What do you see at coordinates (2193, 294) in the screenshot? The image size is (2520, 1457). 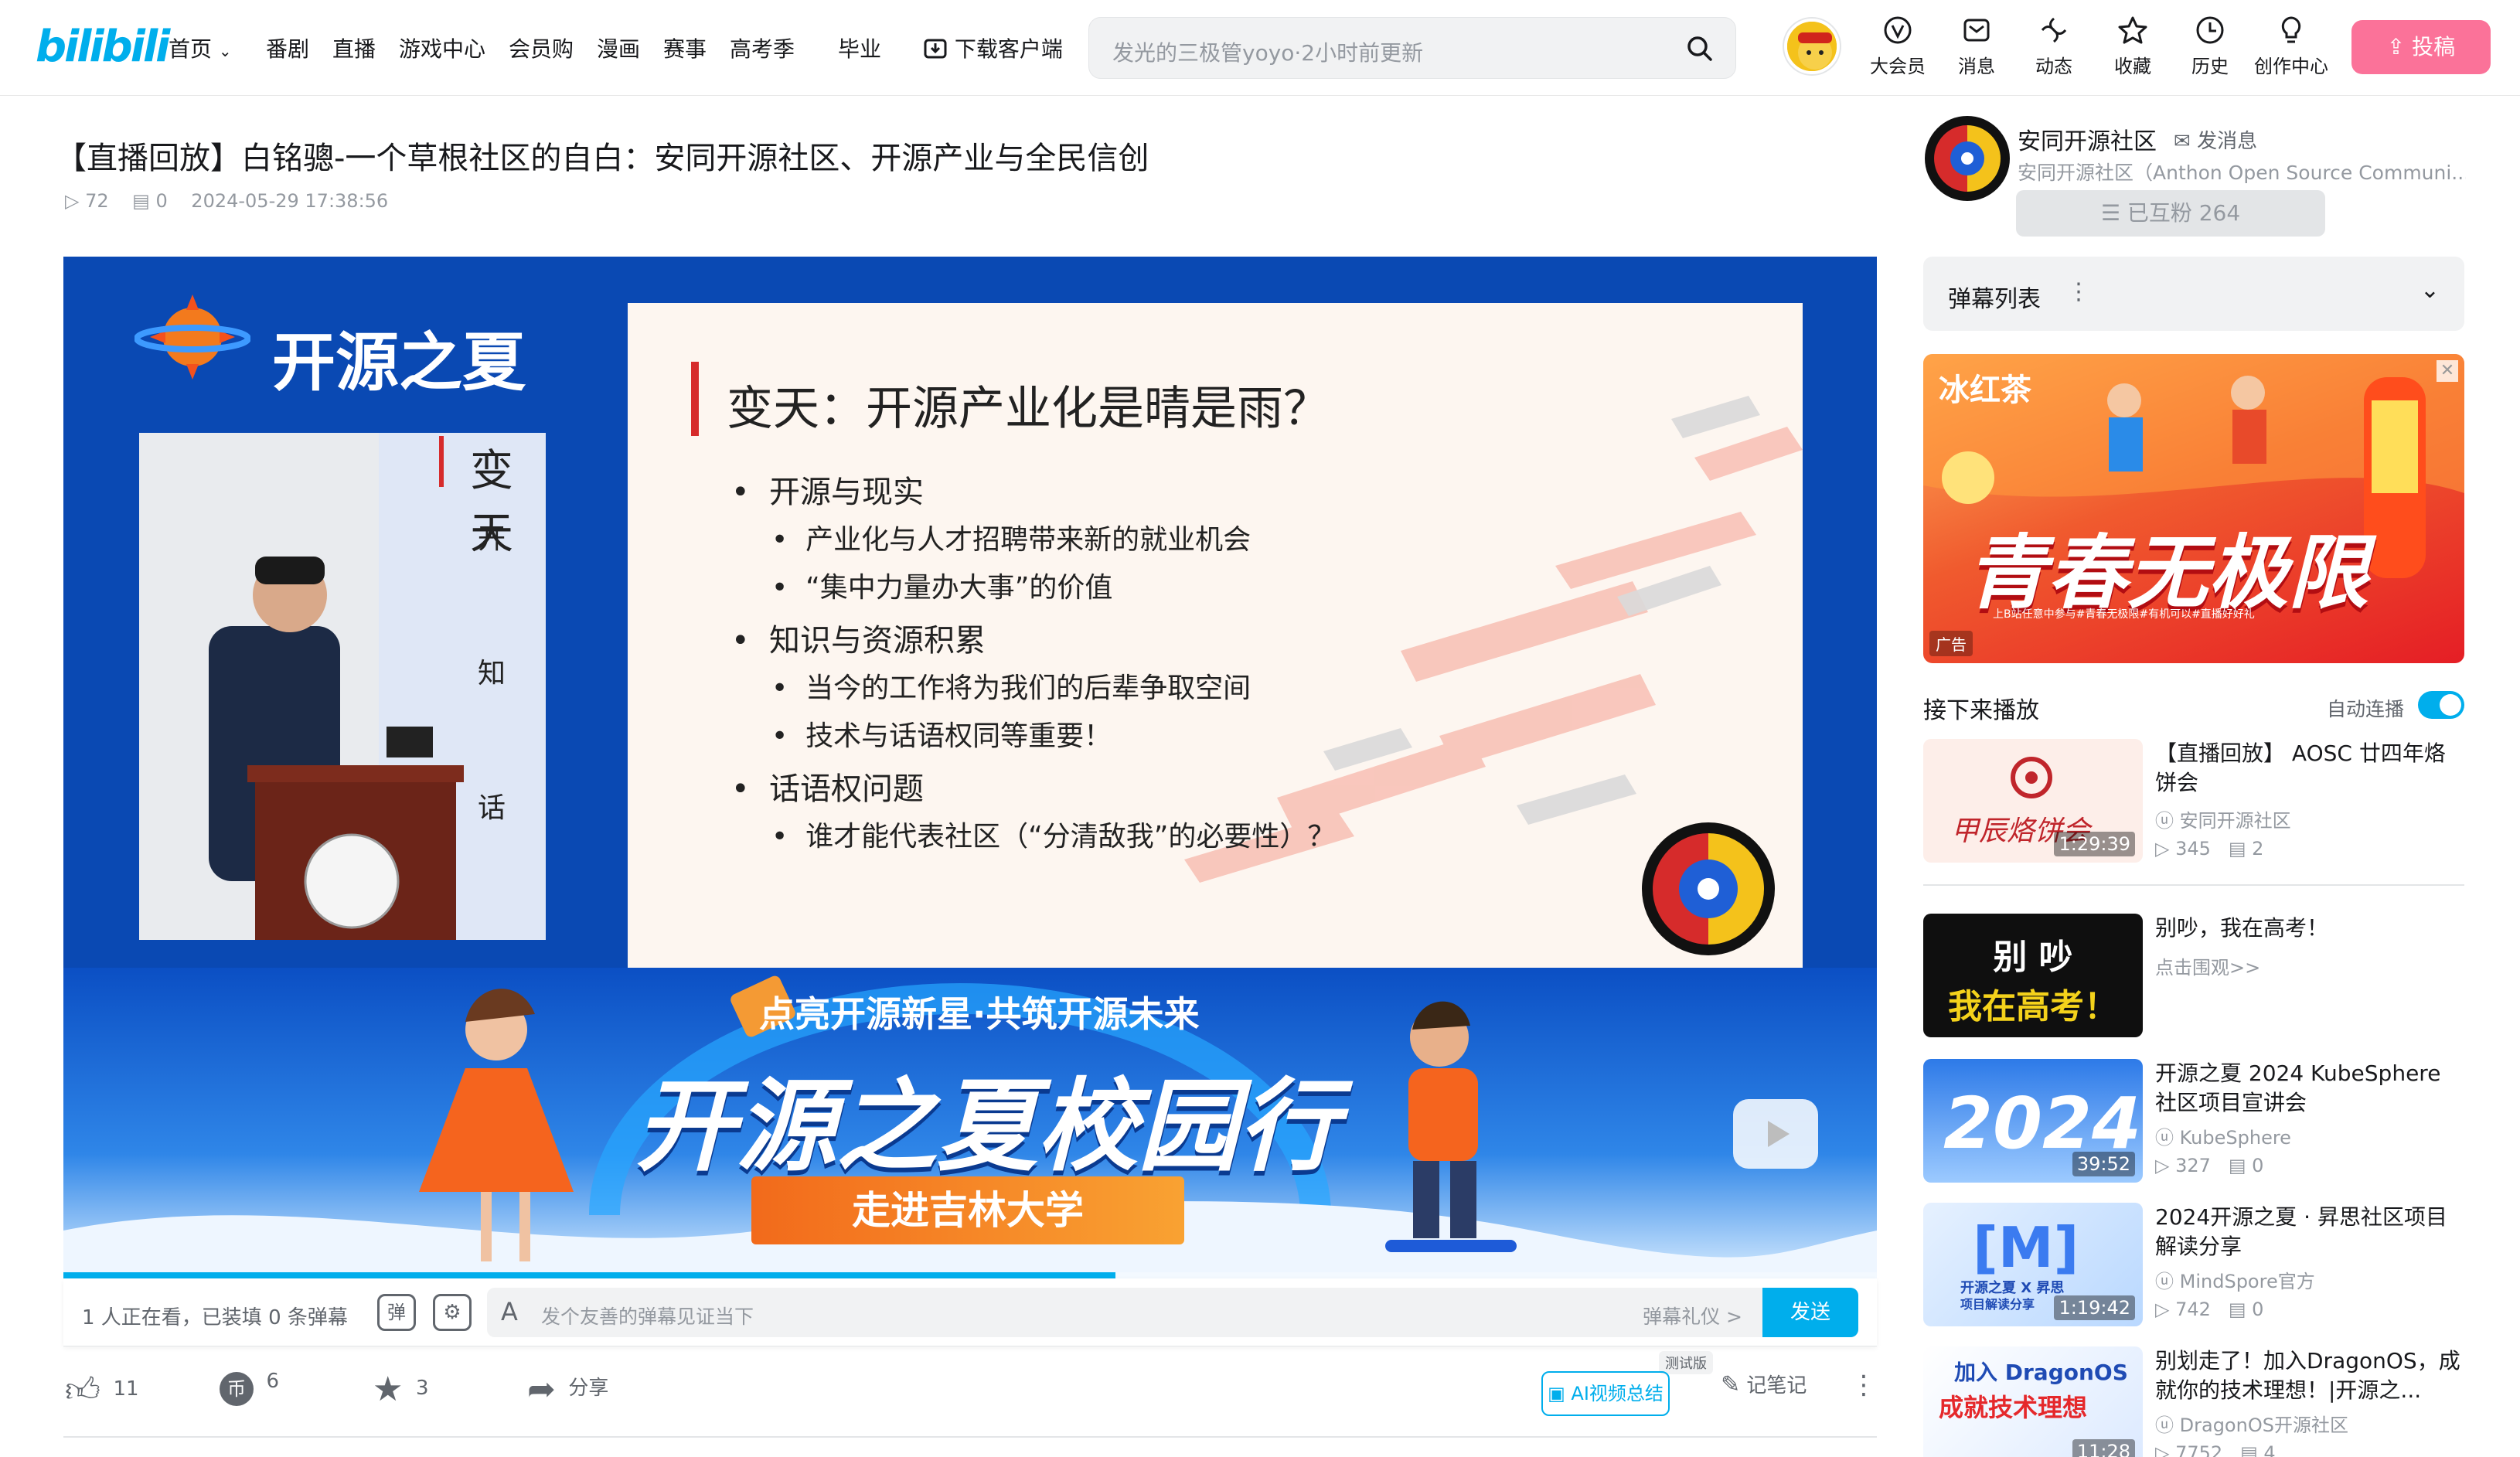 I see `danmaku-list-panel: 弹幕列表 ⋮ ⌄` at bounding box center [2193, 294].